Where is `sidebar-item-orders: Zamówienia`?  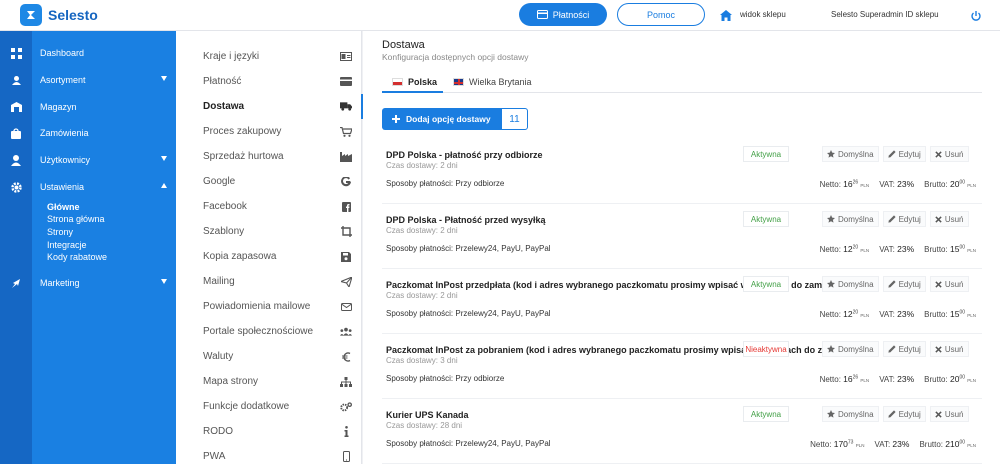
sidebar-item-orders: Zamówienia is located at coordinates (88, 133).